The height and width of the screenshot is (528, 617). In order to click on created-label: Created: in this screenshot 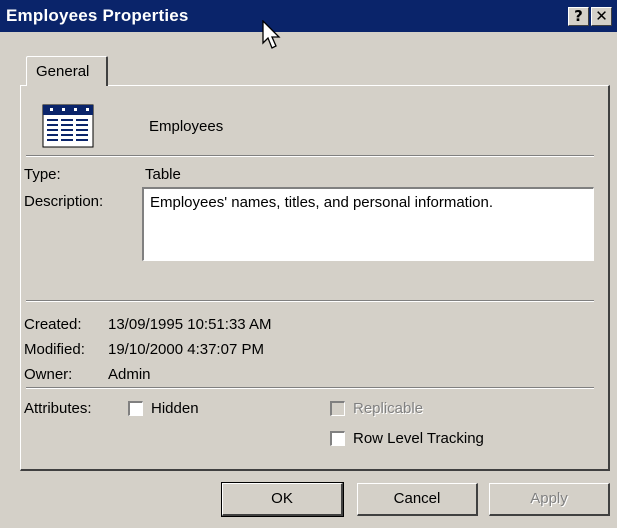, I will do `click(53, 324)`.